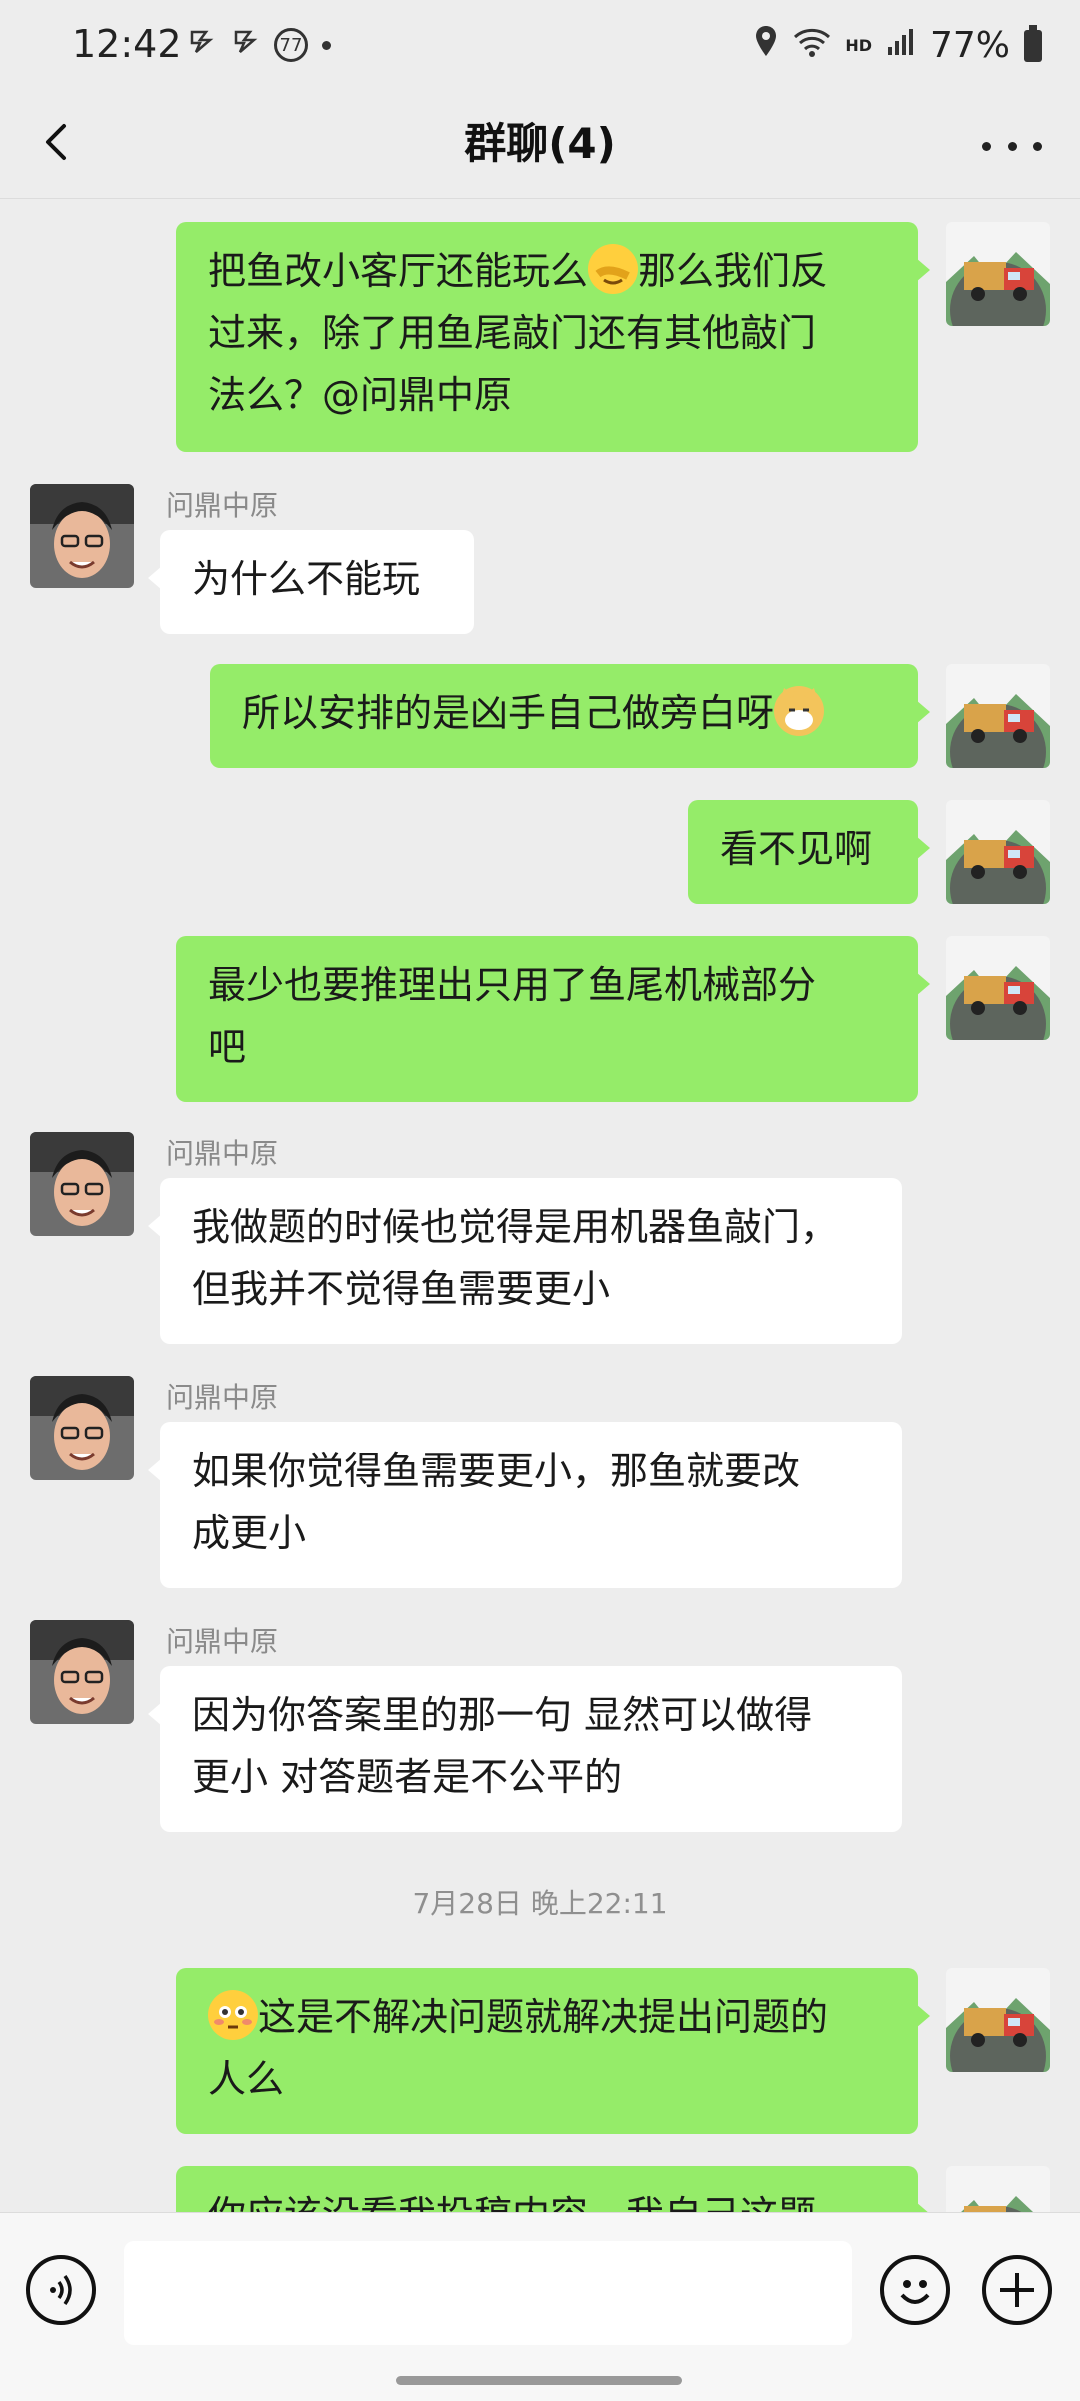 The width and height of the screenshot is (1080, 2401). What do you see at coordinates (360, 395) in the screenshot?
I see `message-text: 法么？@问鼎中原` at bounding box center [360, 395].